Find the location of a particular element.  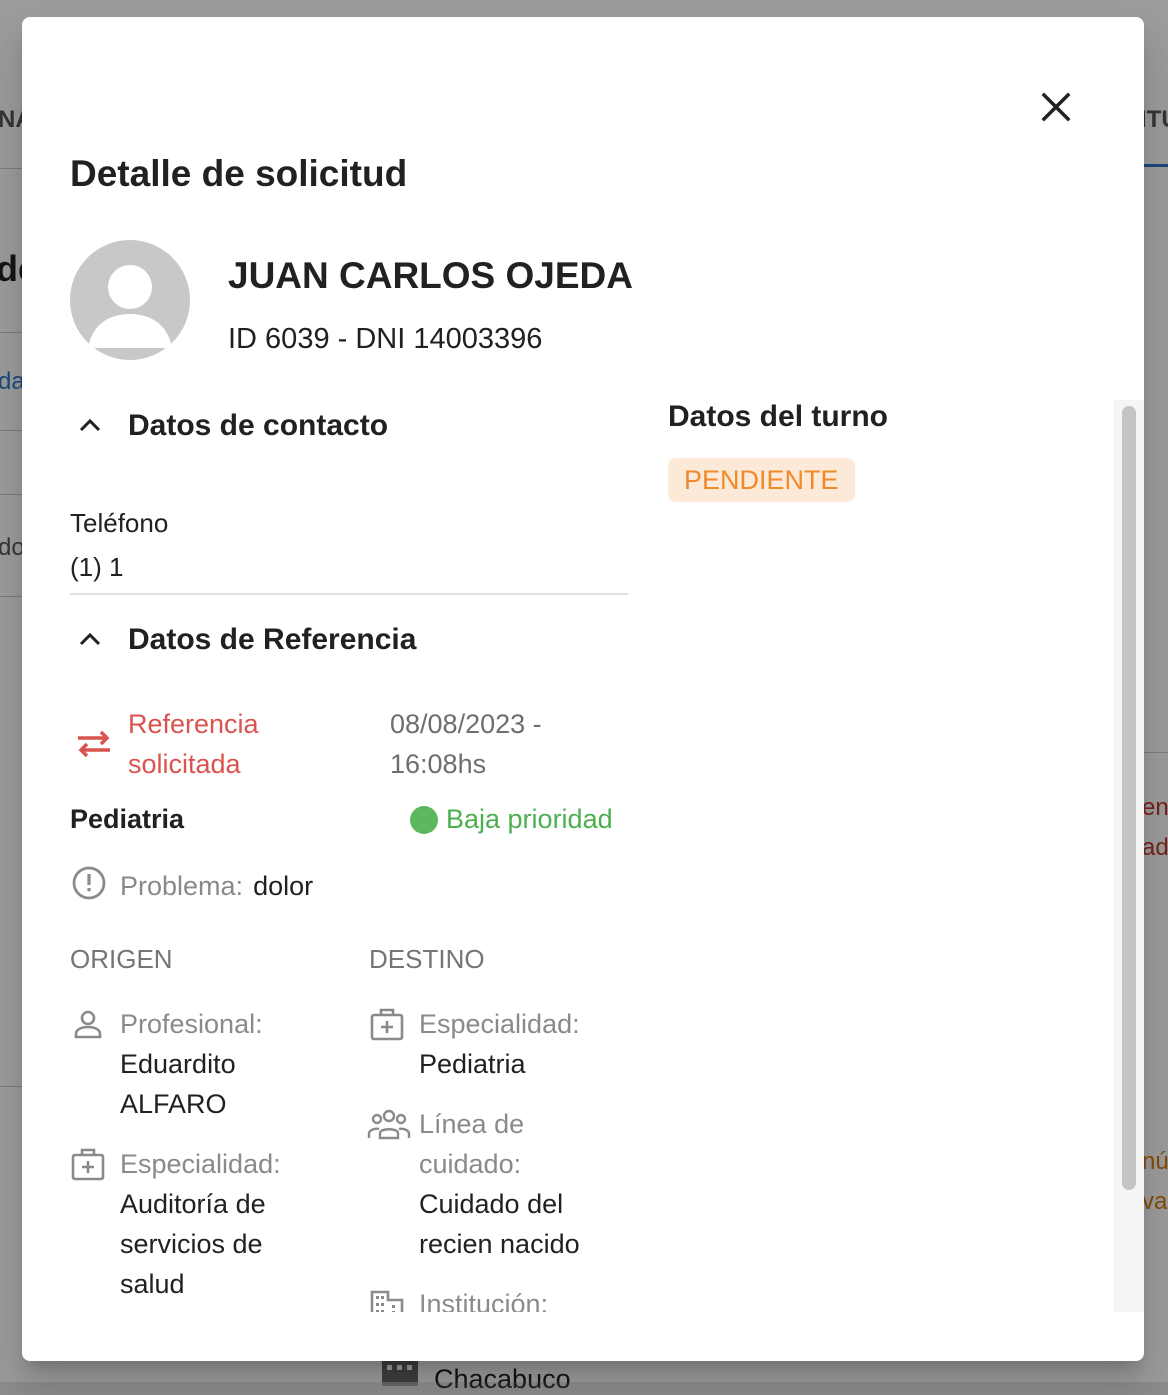

origin-heading: ORIGEN is located at coordinates (121, 959).